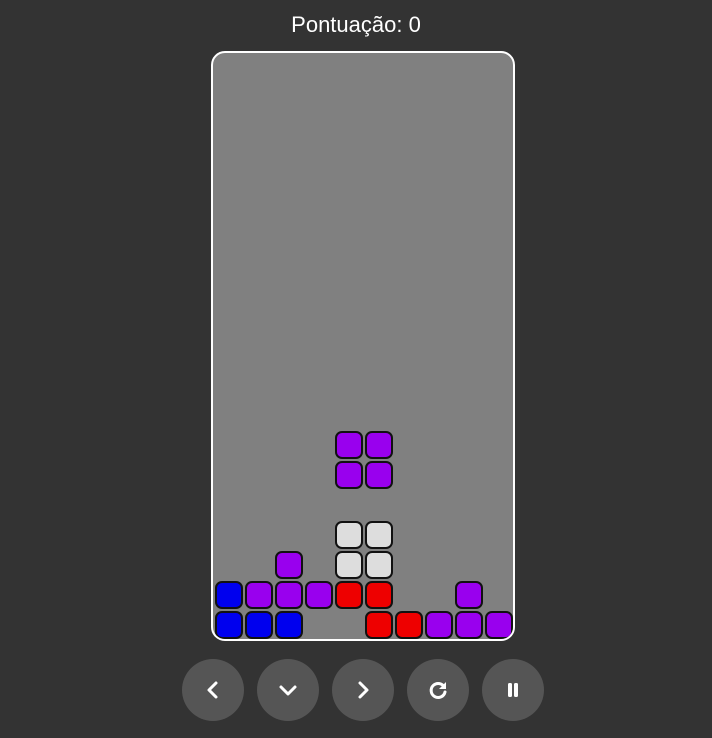  I want to click on rotate-icon, so click(438, 690).